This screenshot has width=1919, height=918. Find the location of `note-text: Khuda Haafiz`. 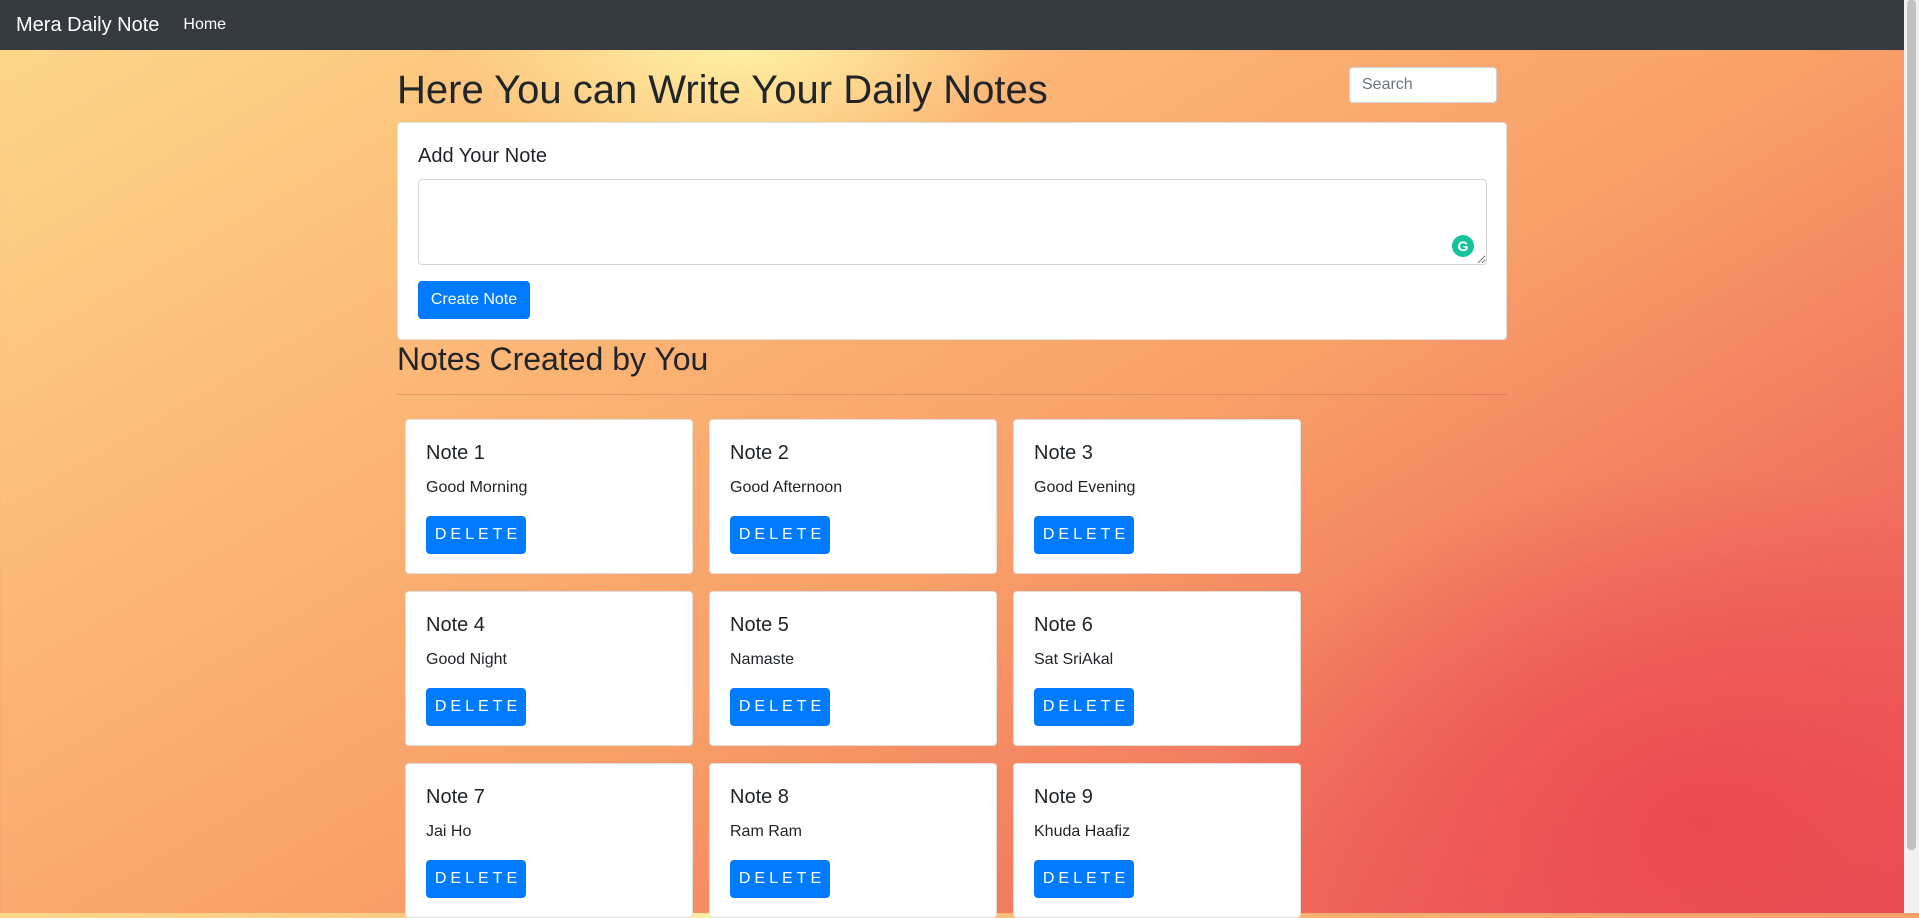

note-text: Khuda Haafiz is located at coordinates (1082, 831).